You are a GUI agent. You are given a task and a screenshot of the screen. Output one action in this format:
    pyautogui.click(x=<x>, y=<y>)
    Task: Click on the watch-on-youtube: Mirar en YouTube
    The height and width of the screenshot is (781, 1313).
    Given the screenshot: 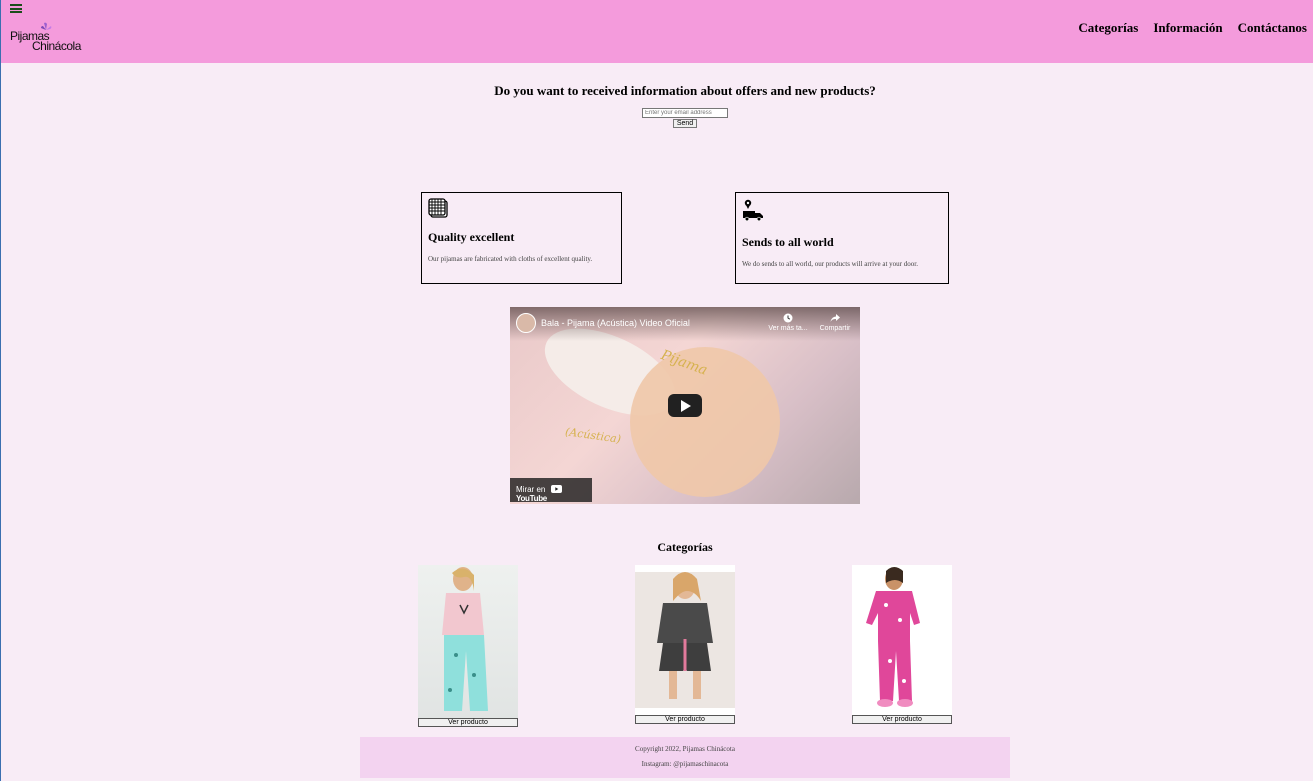 What is the action you would take?
    pyautogui.click(x=551, y=490)
    